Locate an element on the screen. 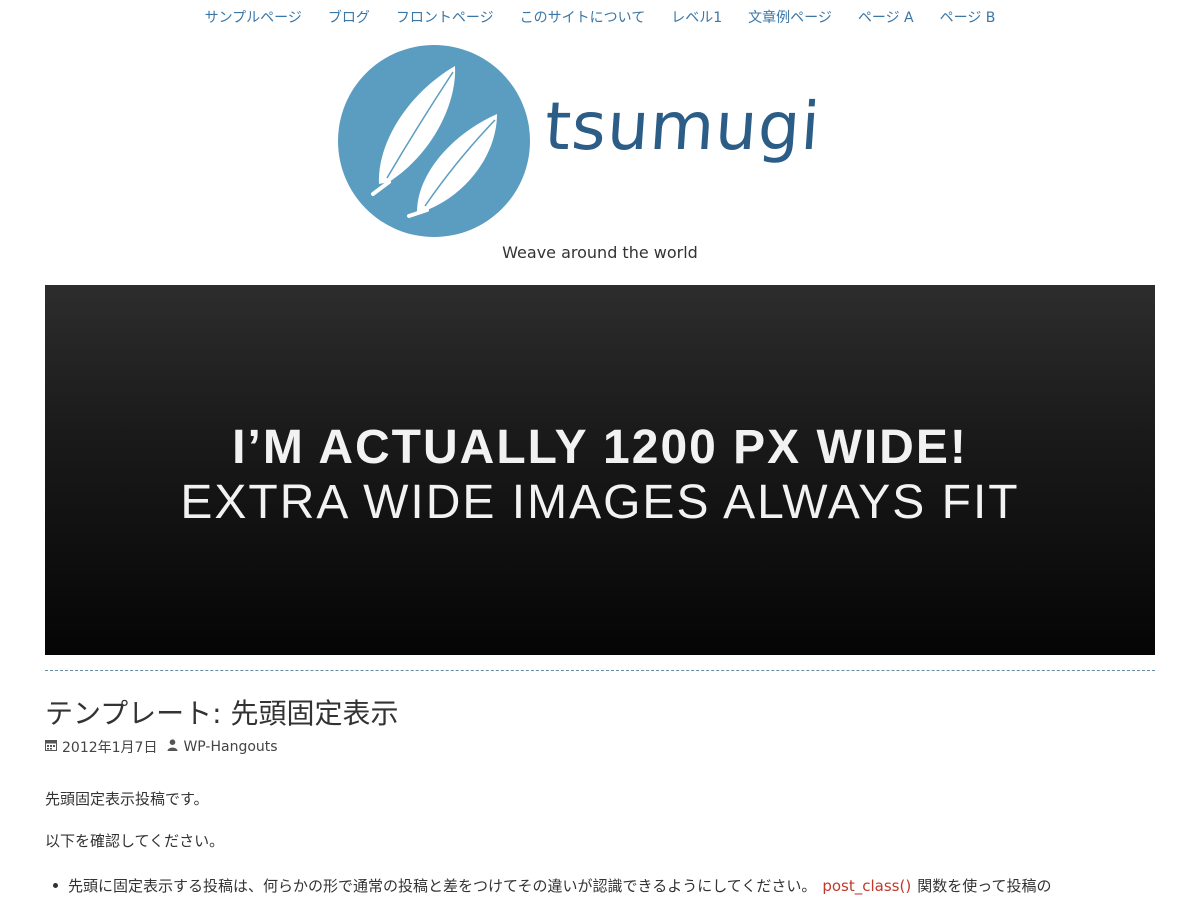  post-paragraph-2: 以下を確認してください。 is located at coordinates (135, 841).